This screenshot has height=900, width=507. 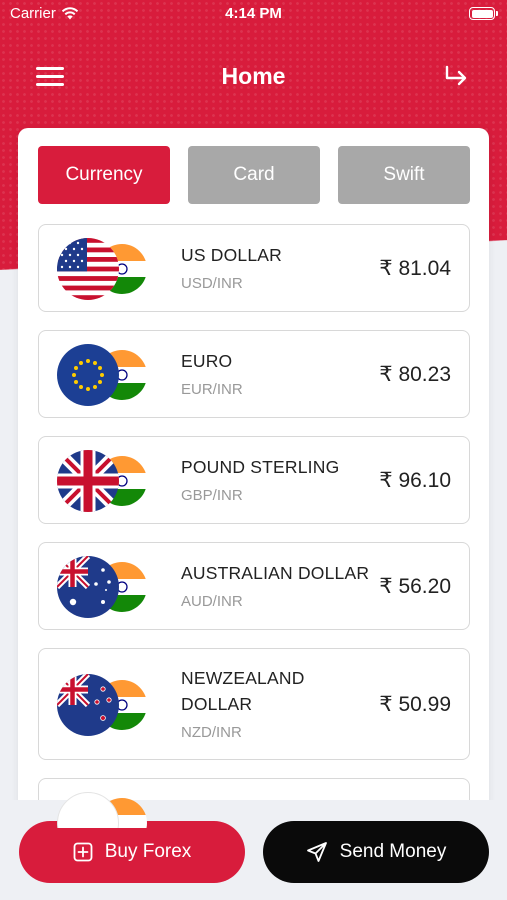 What do you see at coordinates (212, 601) in the screenshot?
I see `currency-pair: AUD/INR` at bounding box center [212, 601].